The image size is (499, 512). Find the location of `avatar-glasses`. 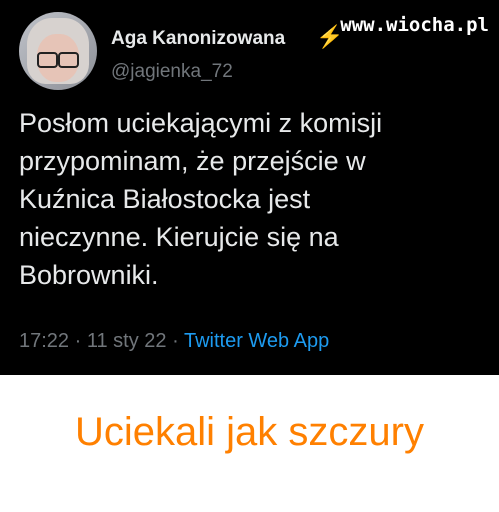

avatar-glasses is located at coordinates (58, 60).